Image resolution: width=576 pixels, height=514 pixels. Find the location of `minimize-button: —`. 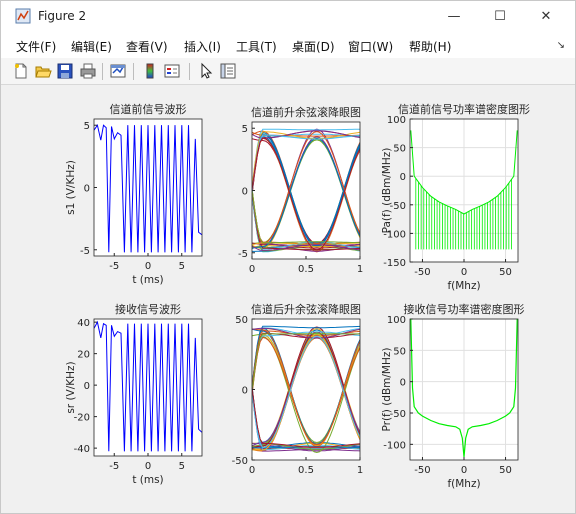

minimize-button: — is located at coordinates (454, 16).